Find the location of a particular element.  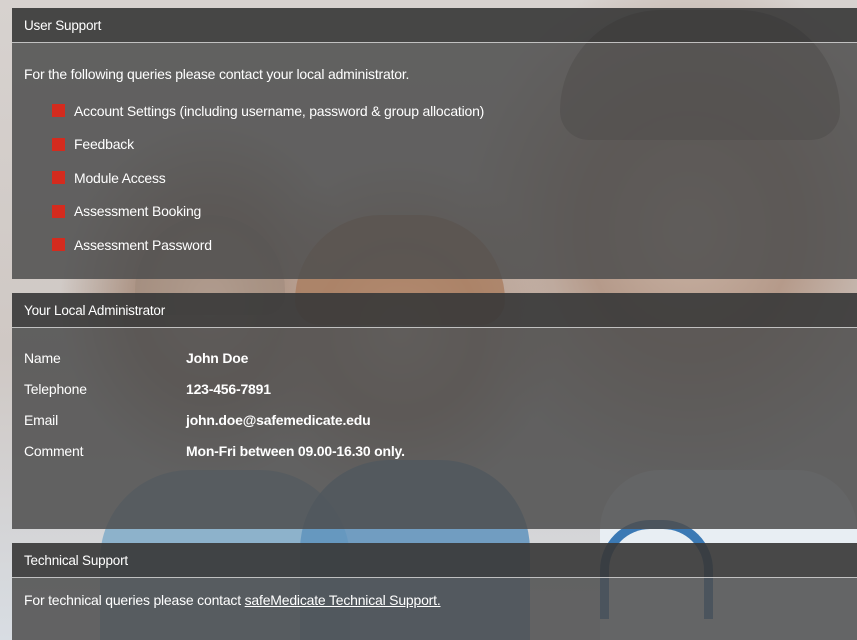

admin-row-name: Name John Doe is located at coordinates (440, 357).